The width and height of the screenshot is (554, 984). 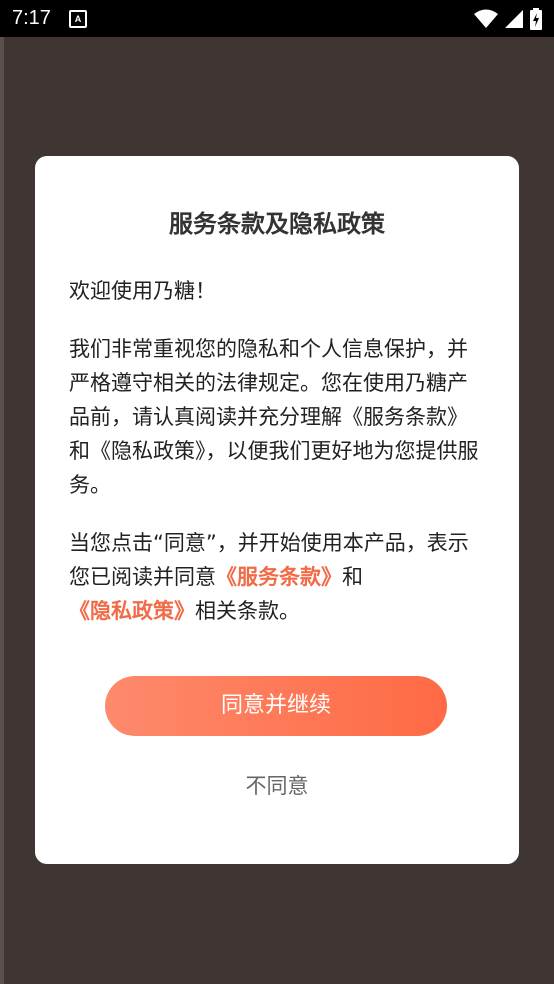 What do you see at coordinates (486, 18) in the screenshot?
I see `wifi-icon` at bounding box center [486, 18].